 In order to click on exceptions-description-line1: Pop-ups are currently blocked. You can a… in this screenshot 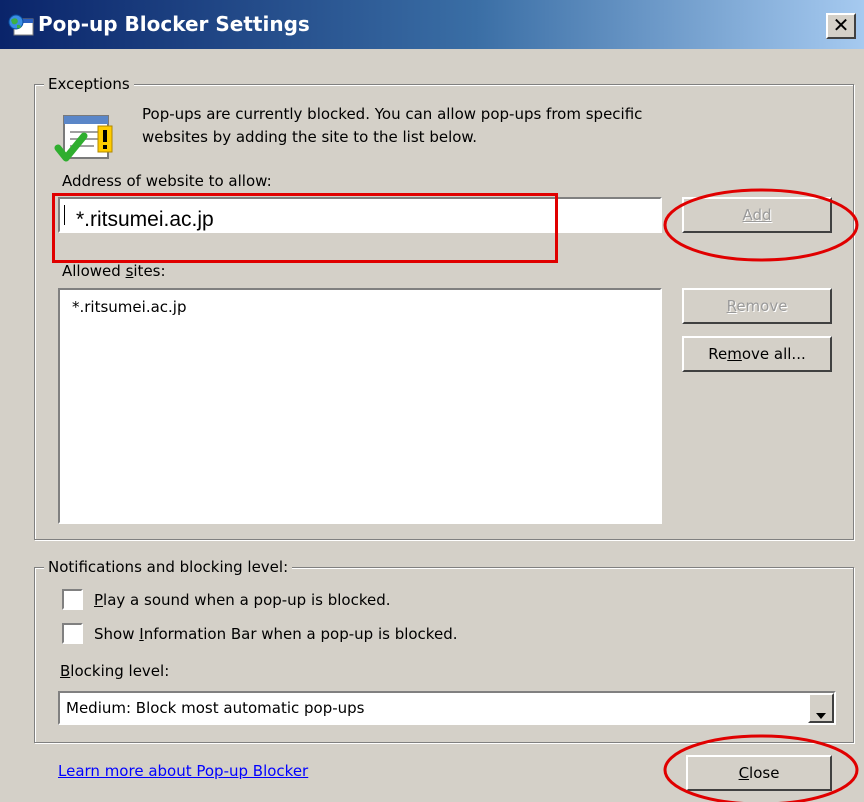, I will do `click(392, 114)`.